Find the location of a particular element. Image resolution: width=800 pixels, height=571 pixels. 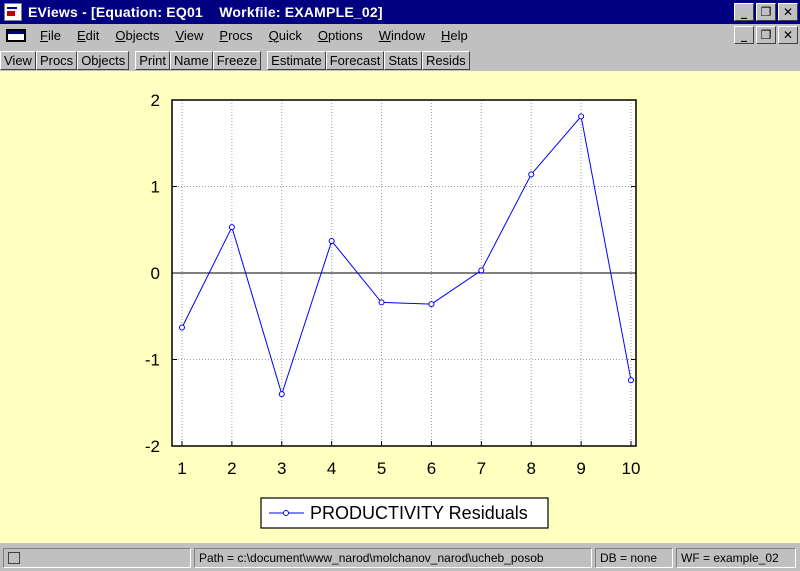

forecast-button: Forecast is located at coordinates (355, 60).